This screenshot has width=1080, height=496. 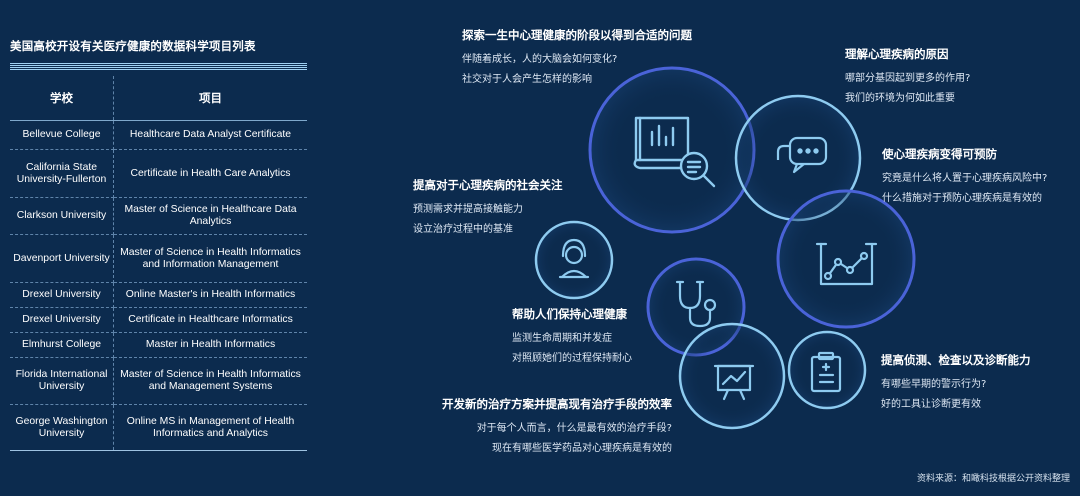 What do you see at coordinates (540, 59) in the screenshot?
I see `caption-line: 伴随着成长，人的大脑会如何变化?` at bounding box center [540, 59].